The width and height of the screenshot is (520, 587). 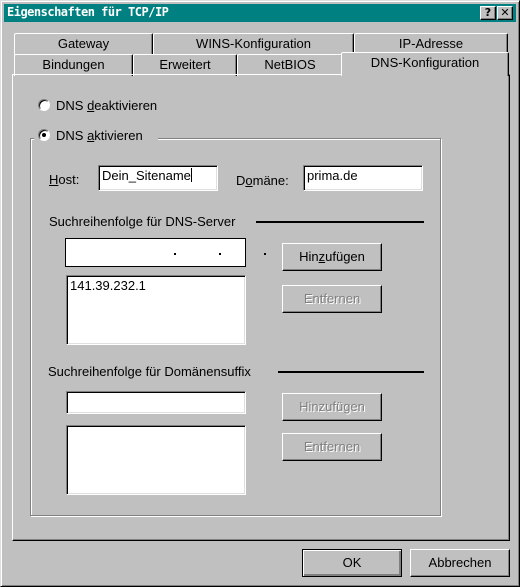 I want to click on tab-label: Bindungen, so click(x=73, y=64).